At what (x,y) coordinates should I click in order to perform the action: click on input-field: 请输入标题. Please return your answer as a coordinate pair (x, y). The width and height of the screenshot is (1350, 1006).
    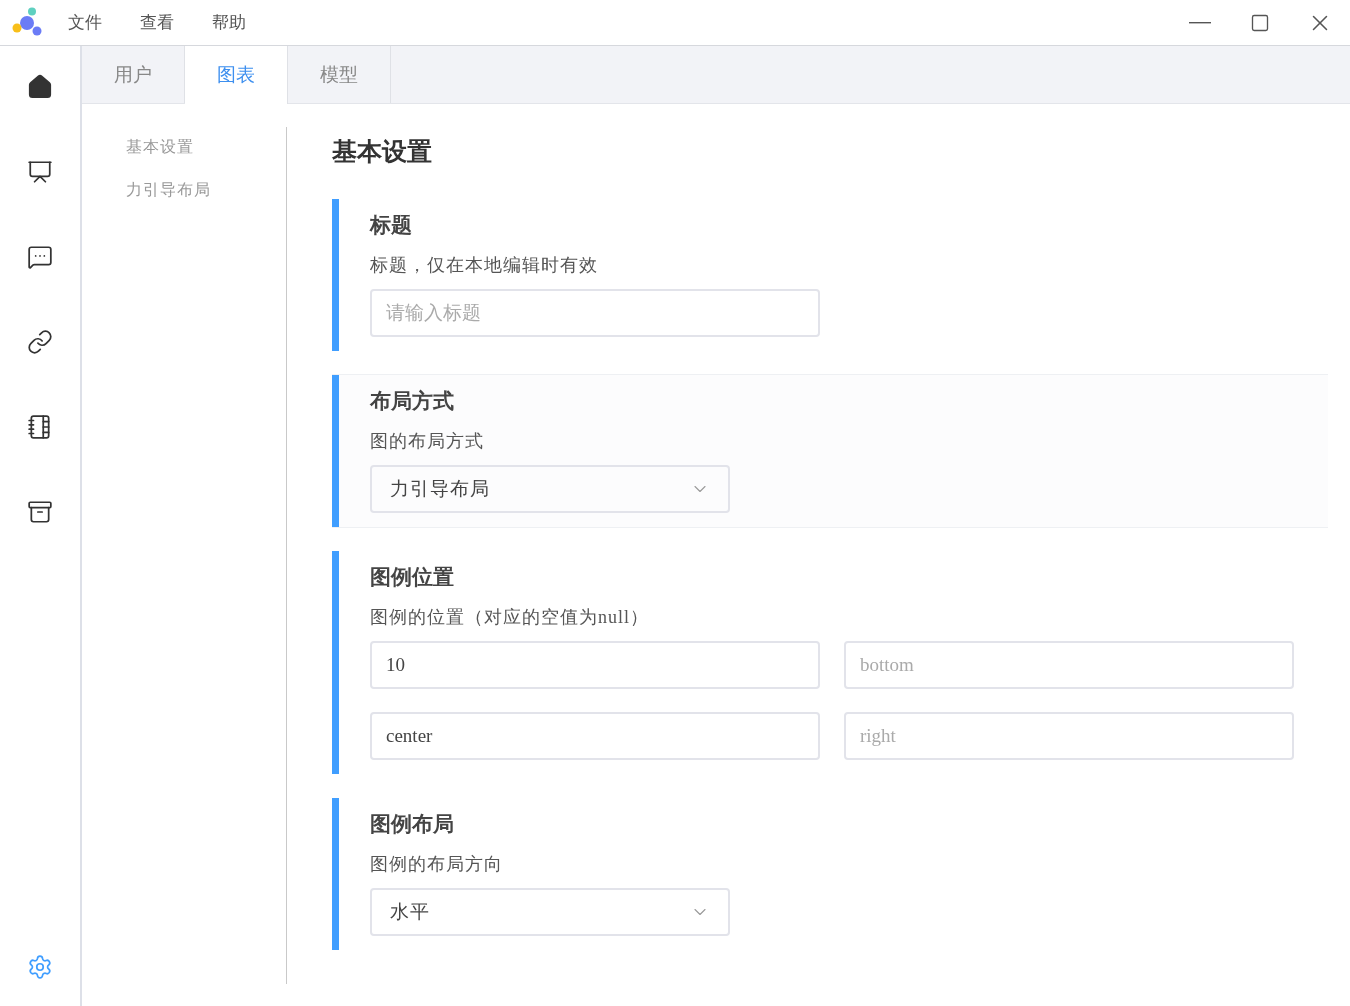
    Looking at the image, I should click on (595, 313).